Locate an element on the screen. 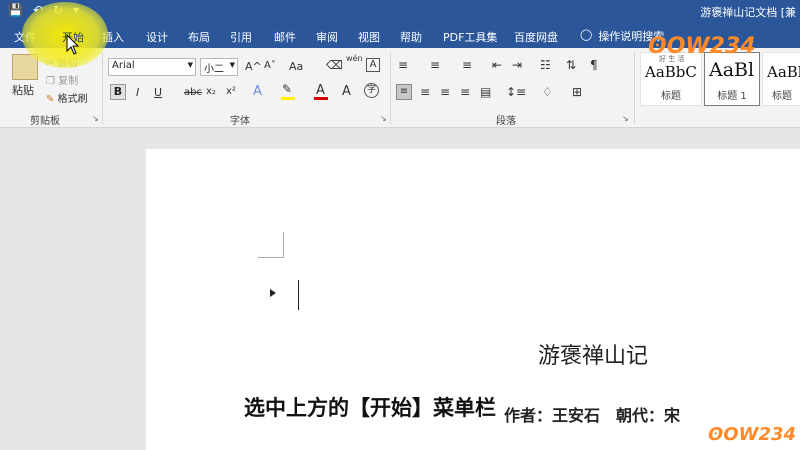 The image size is (800, 450). highlight-icon: ✎ is located at coordinates (287, 89).